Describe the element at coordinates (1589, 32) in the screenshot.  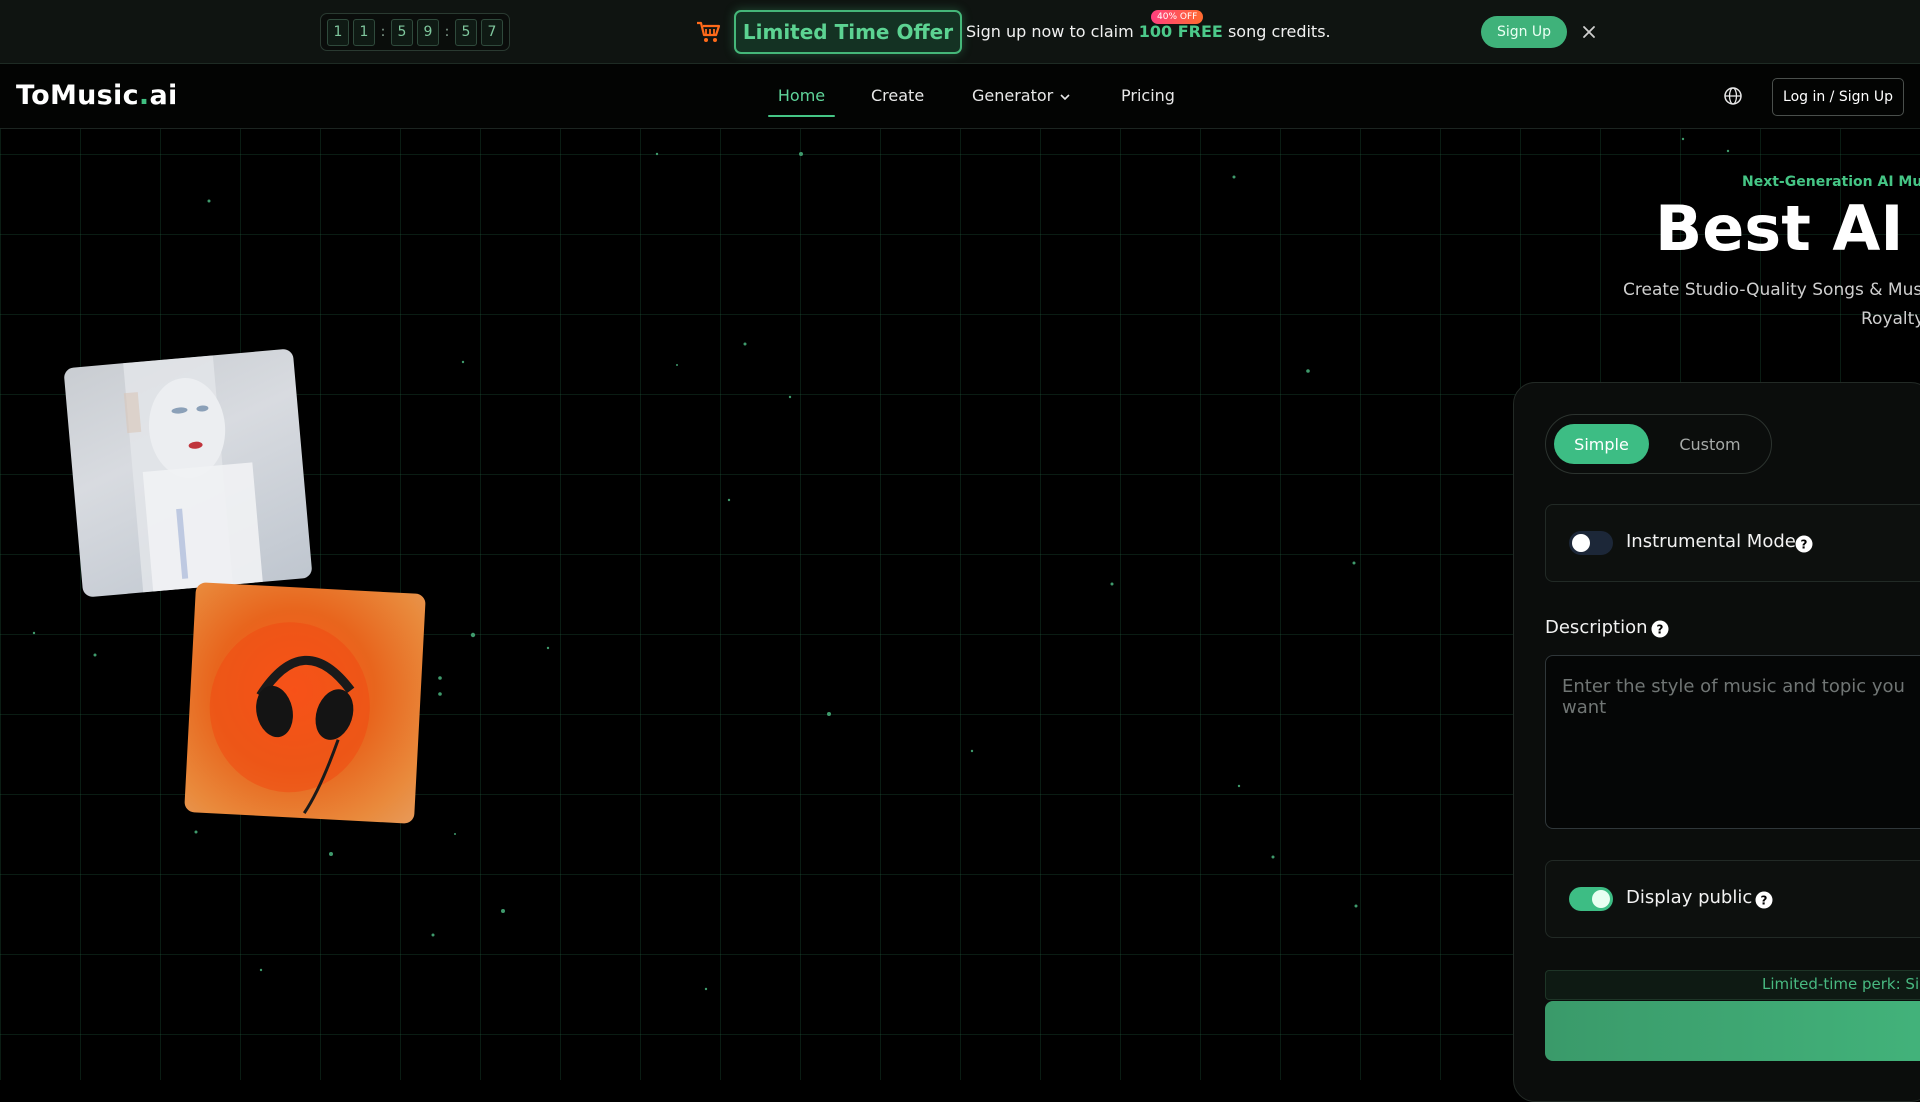
I see `close-icon` at that location.